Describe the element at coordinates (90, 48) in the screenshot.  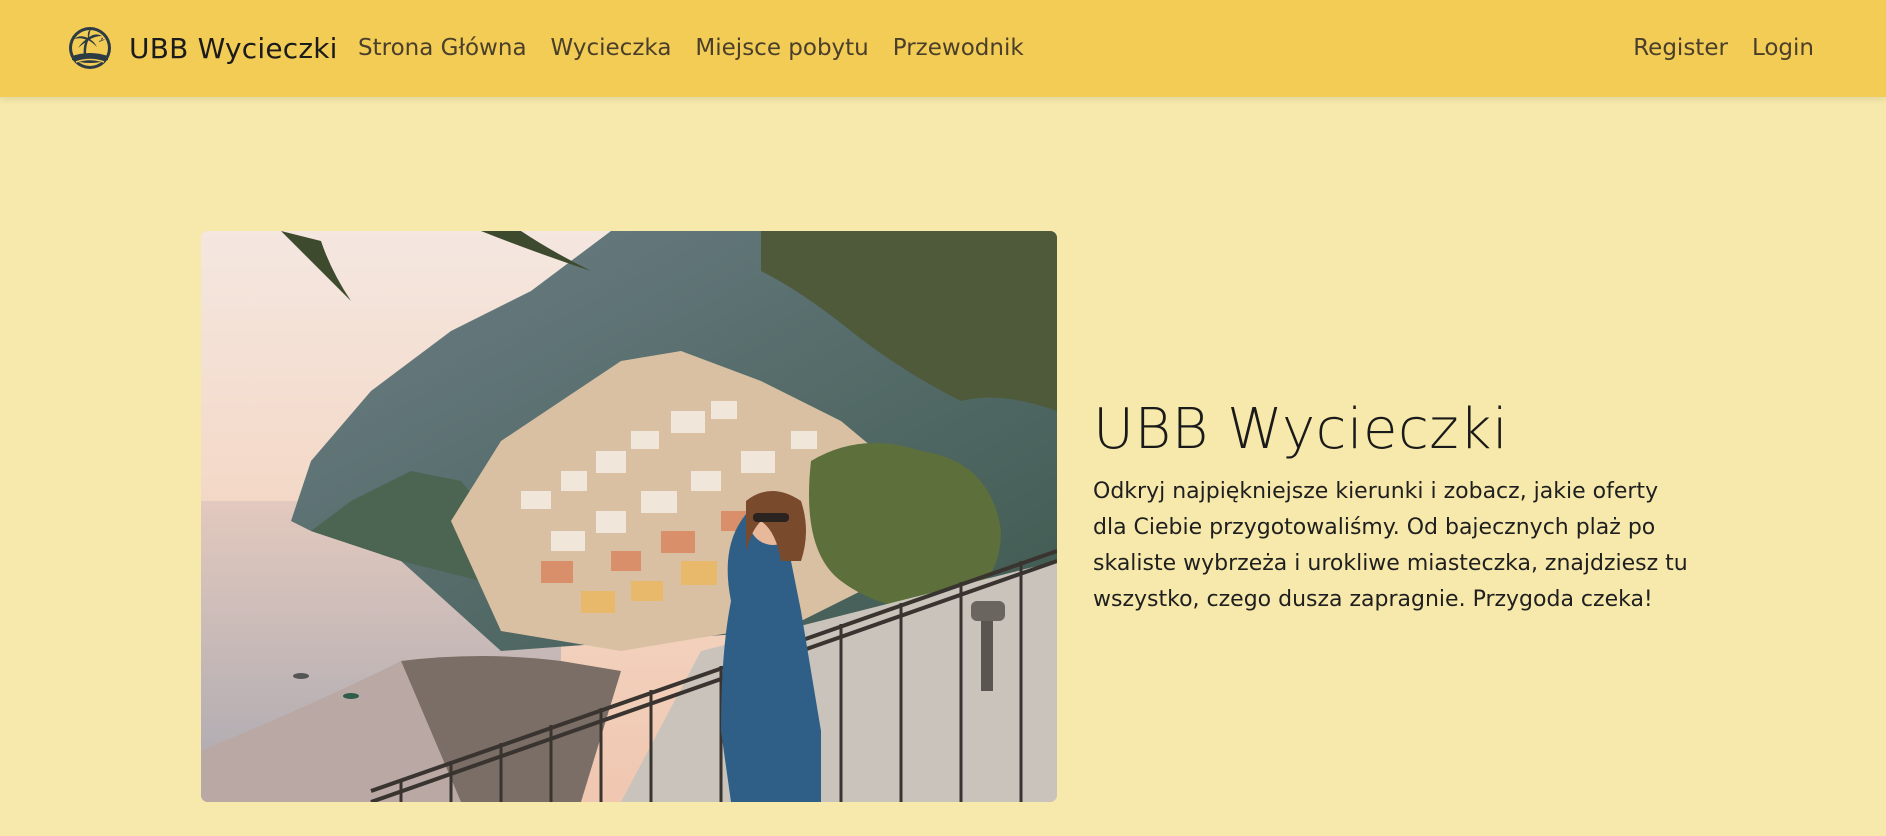
I see `palm-beach-logo-icon` at that location.